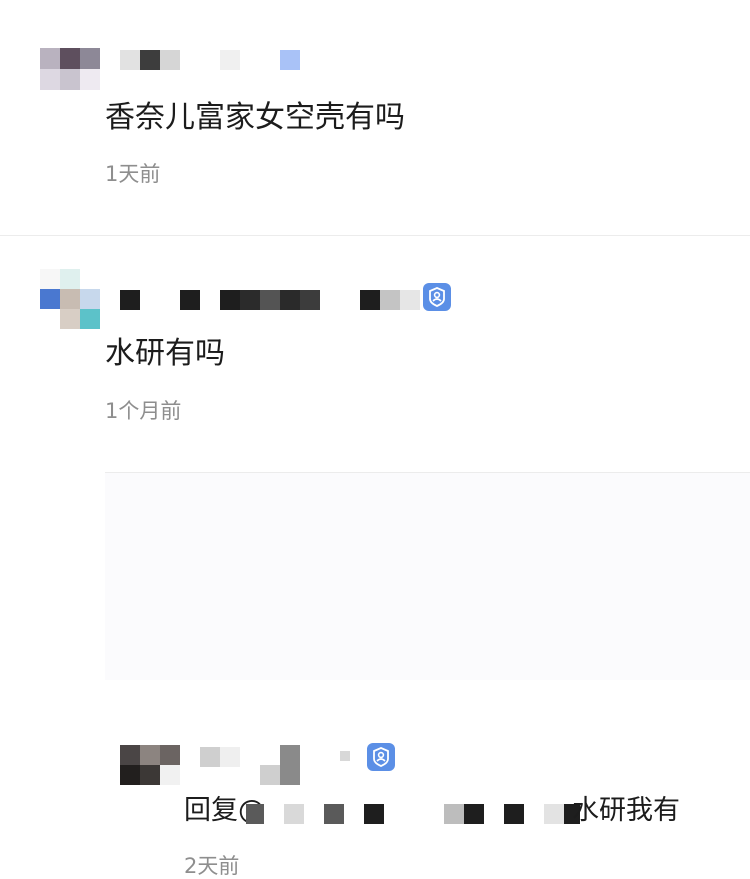 The image size is (750, 879). What do you see at coordinates (143, 411) in the screenshot?
I see `comment-timestamp: 1个月前` at bounding box center [143, 411].